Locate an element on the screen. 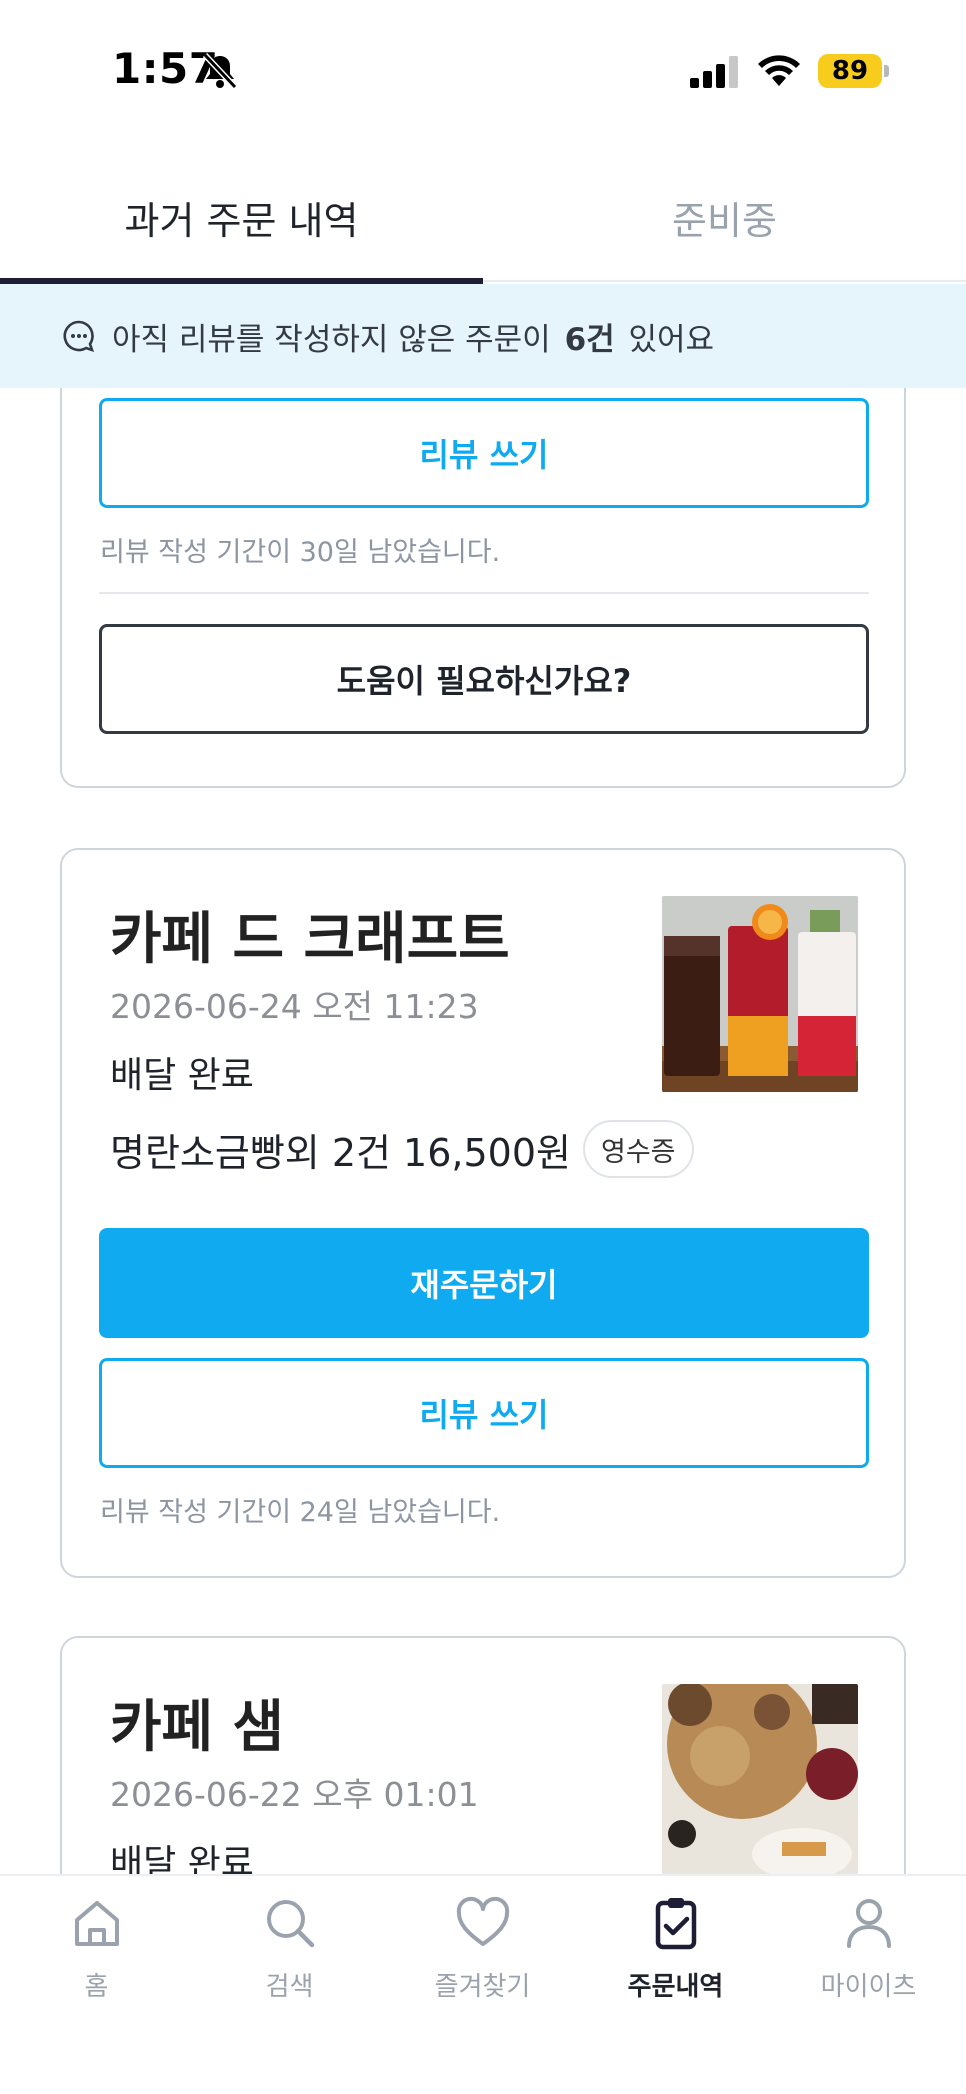  order-summary-row: 명란소금빵외 2건 16,500원 영수증 is located at coordinates (402, 1149).